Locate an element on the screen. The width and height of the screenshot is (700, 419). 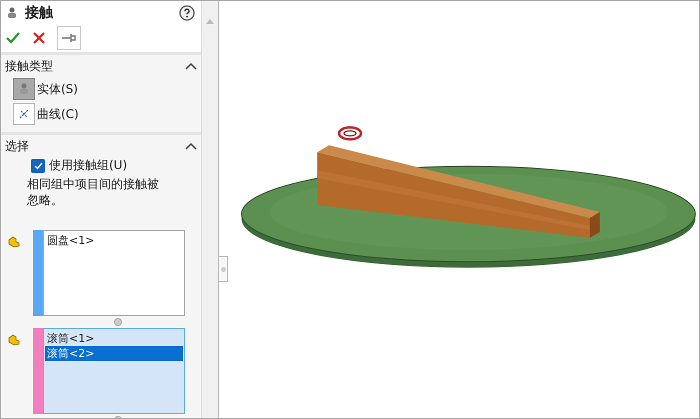
section-title: 接触类型 is located at coordinates (29, 66).